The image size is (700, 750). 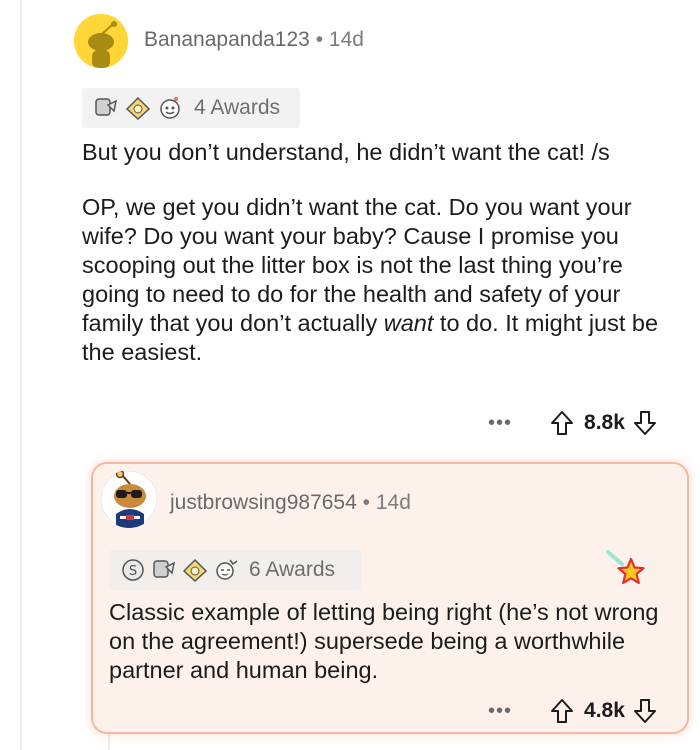 What do you see at coordinates (237, 107) in the screenshot?
I see `awards-count: 4 Awards` at bounding box center [237, 107].